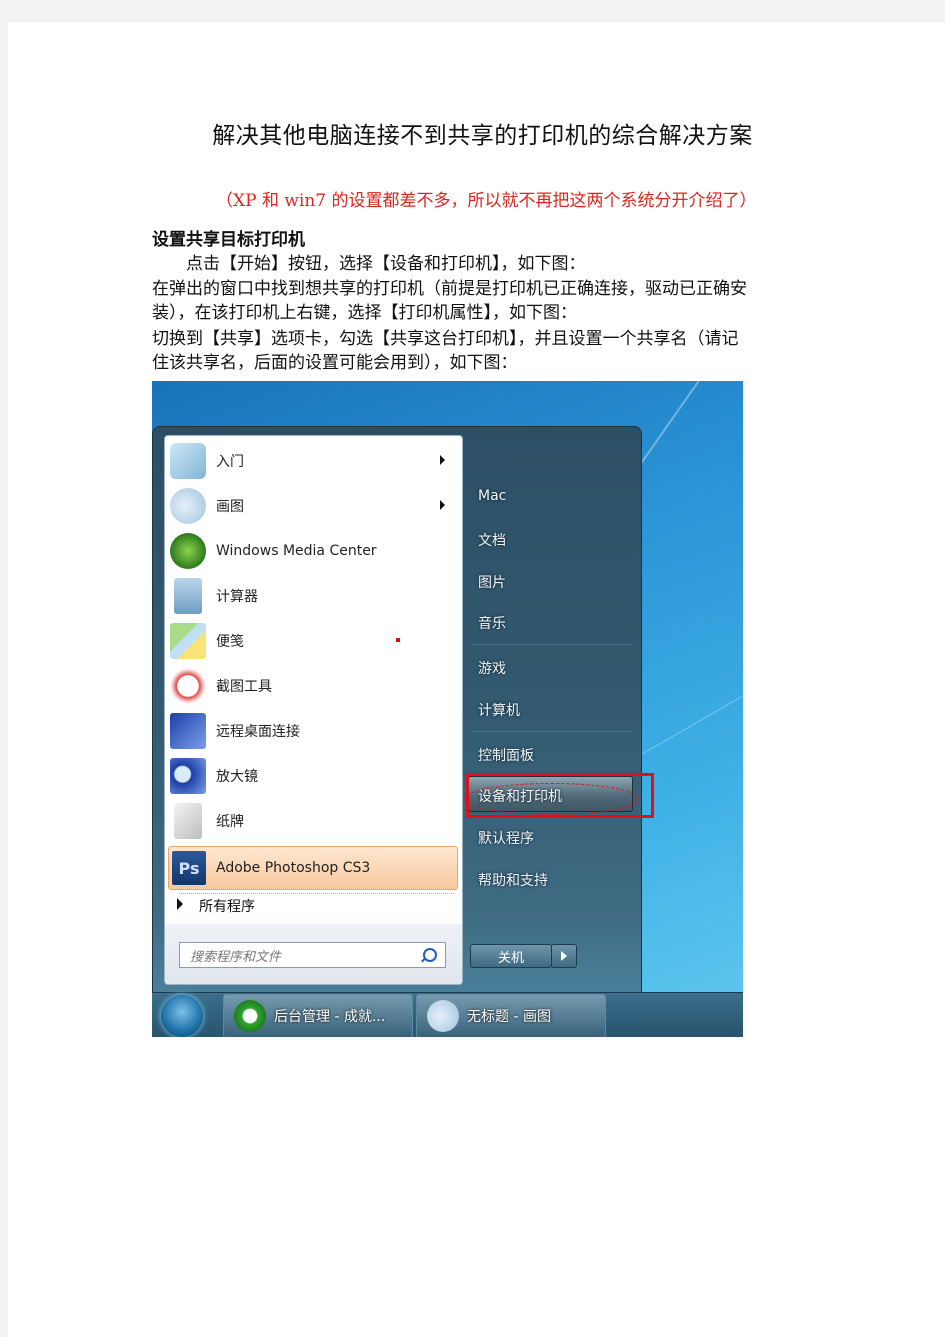  What do you see at coordinates (492, 668) in the screenshot?
I see `menu-item-games: 游戏` at bounding box center [492, 668].